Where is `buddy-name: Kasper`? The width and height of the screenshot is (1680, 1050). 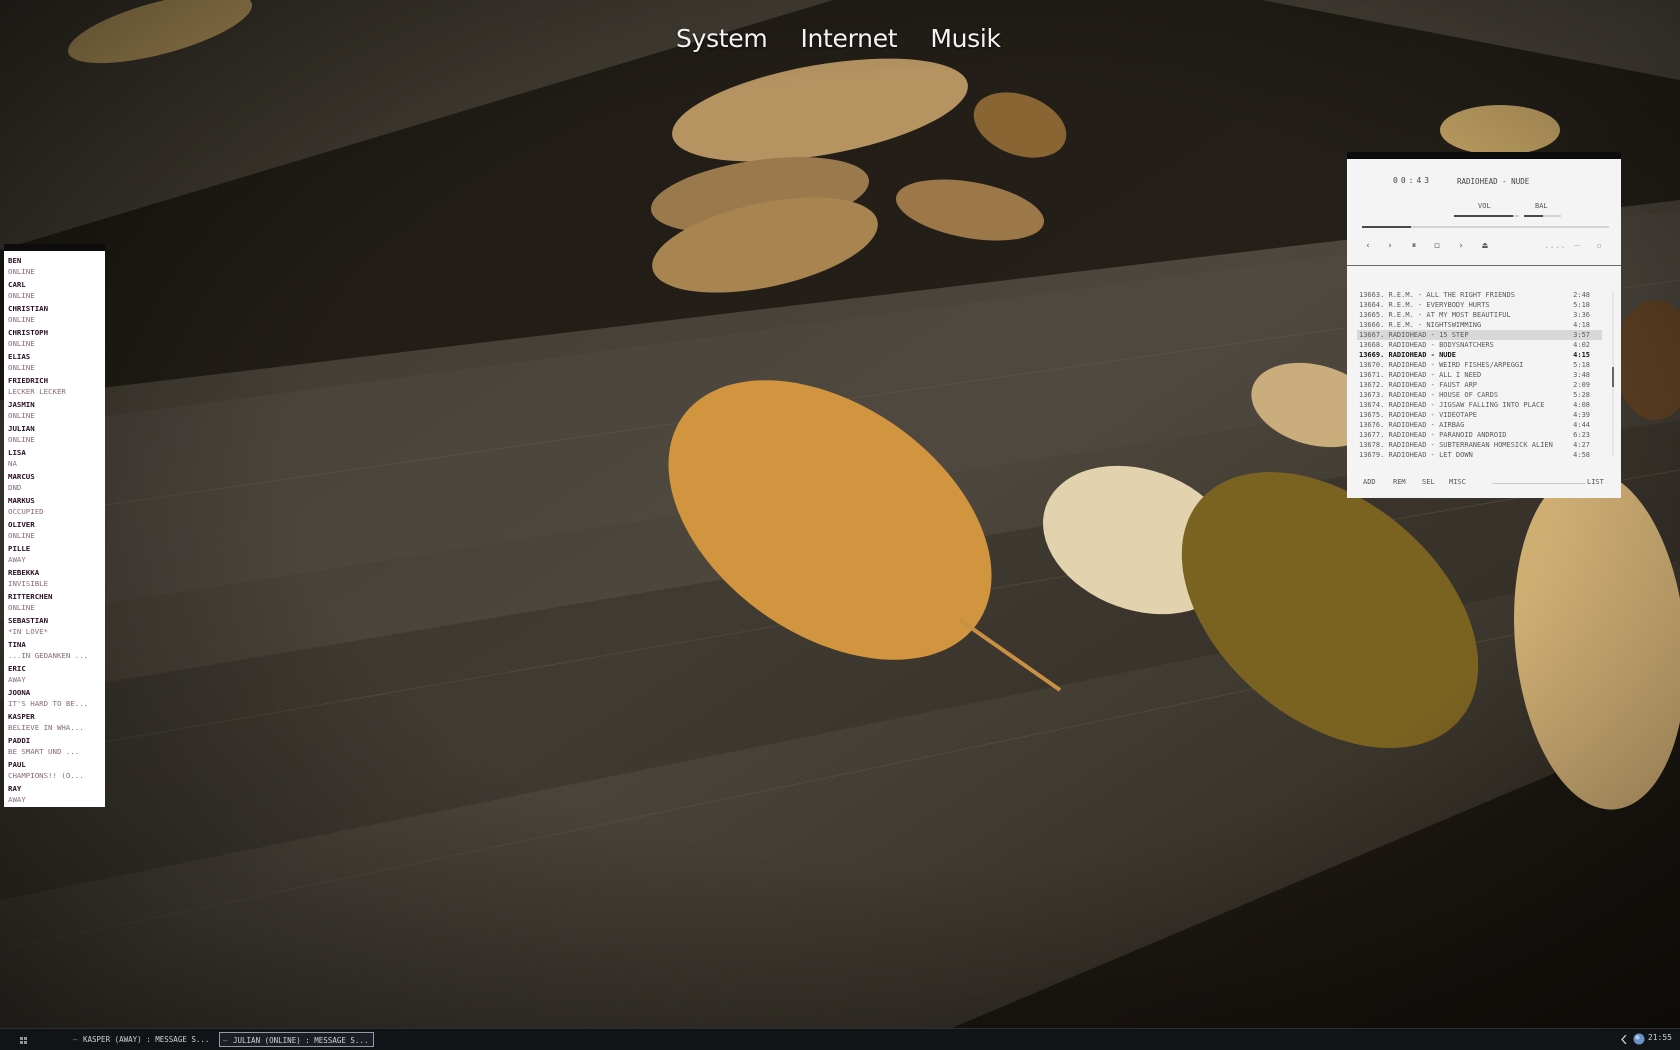 buddy-name: Kasper is located at coordinates (21, 716).